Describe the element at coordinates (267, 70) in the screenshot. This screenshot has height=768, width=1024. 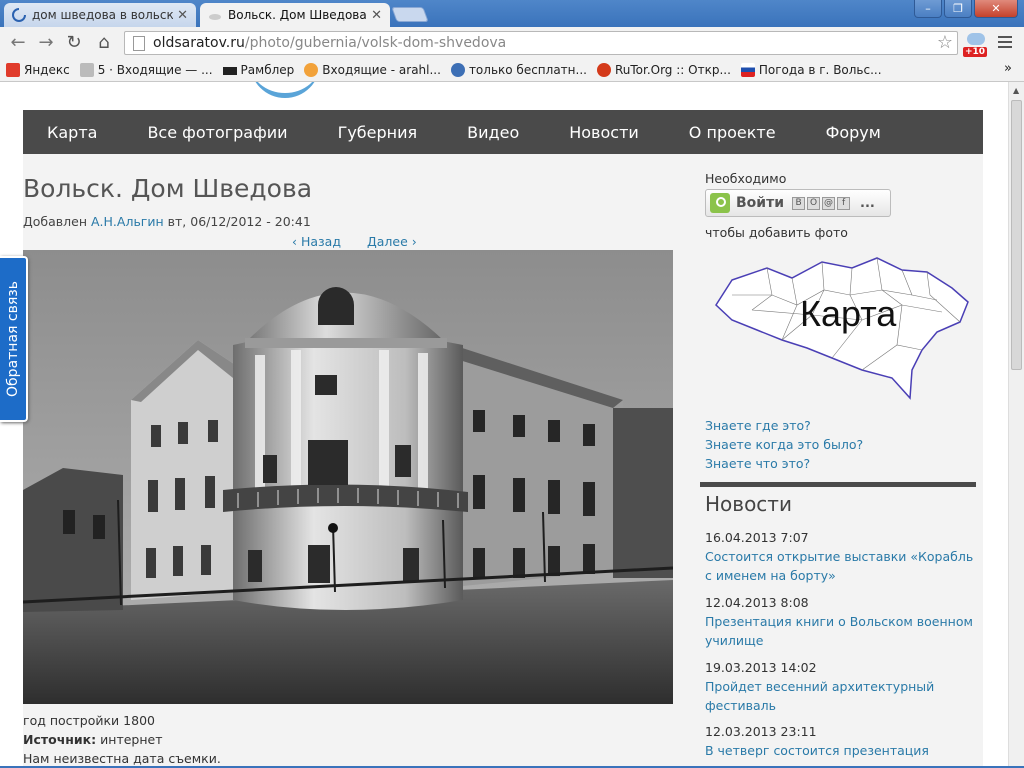
I see `bookmark-label: Рамблер` at that location.